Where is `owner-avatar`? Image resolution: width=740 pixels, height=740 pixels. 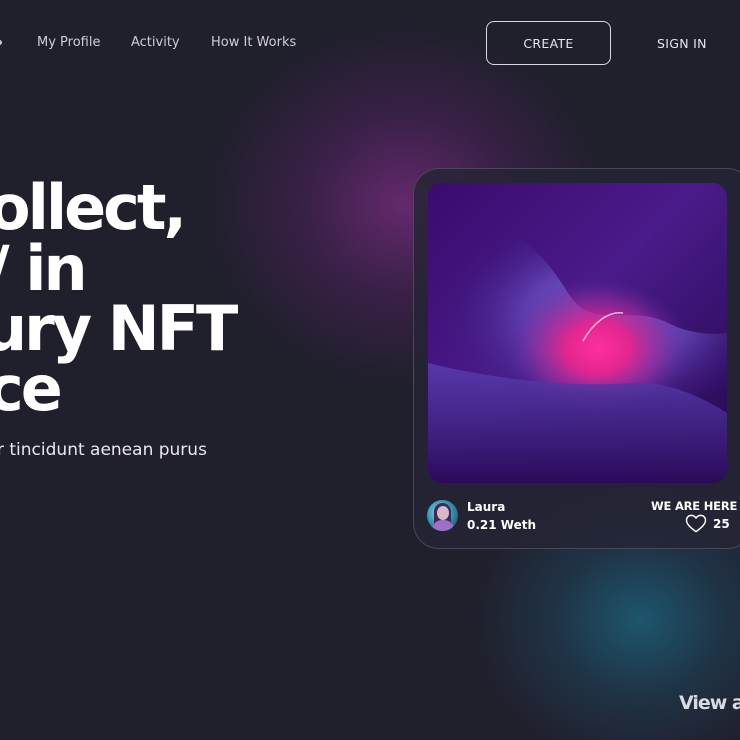 owner-avatar is located at coordinates (442, 515).